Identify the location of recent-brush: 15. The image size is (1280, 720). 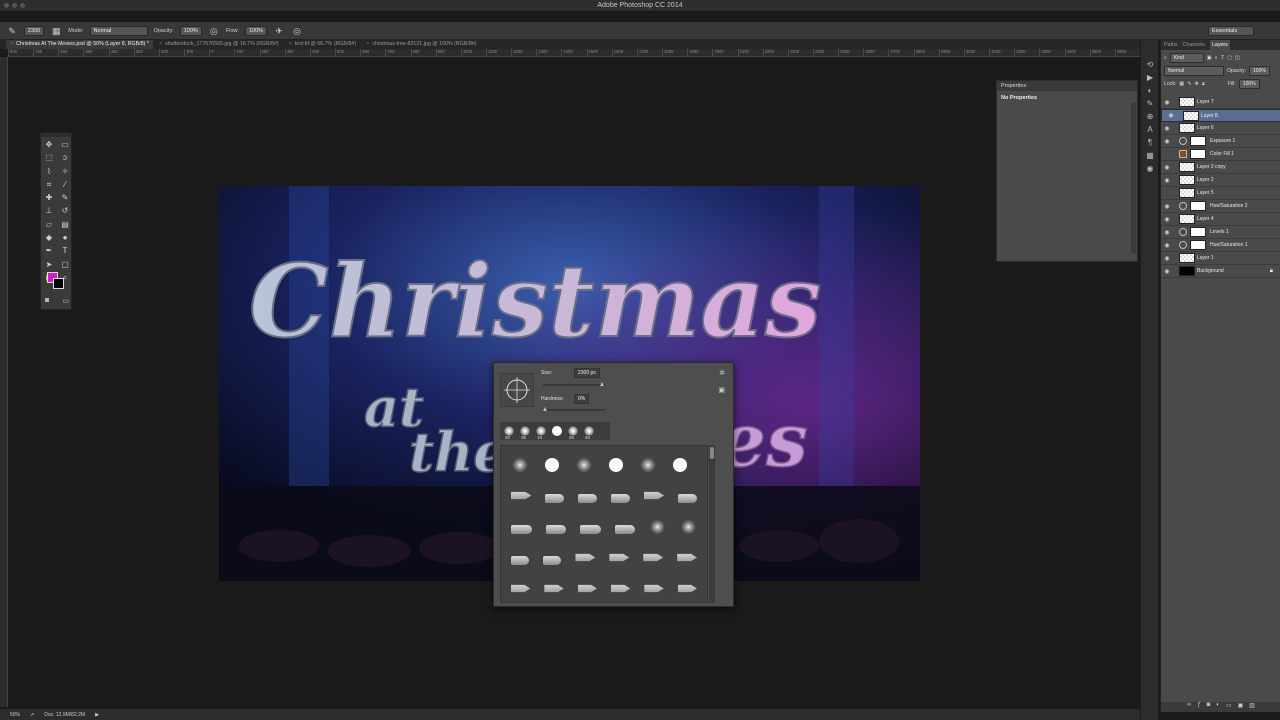
(541, 433).